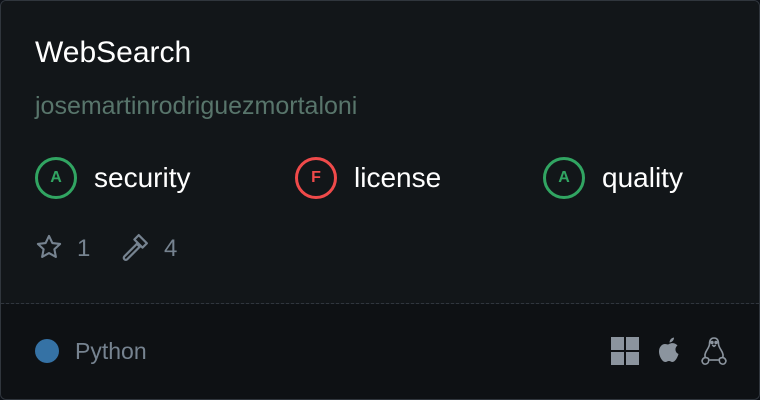 This screenshot has height=400, width=760. What do you see at coordinates (84, 248) in the screenshot?
I see `stars-count: 1` at bounding box center [84, 248].